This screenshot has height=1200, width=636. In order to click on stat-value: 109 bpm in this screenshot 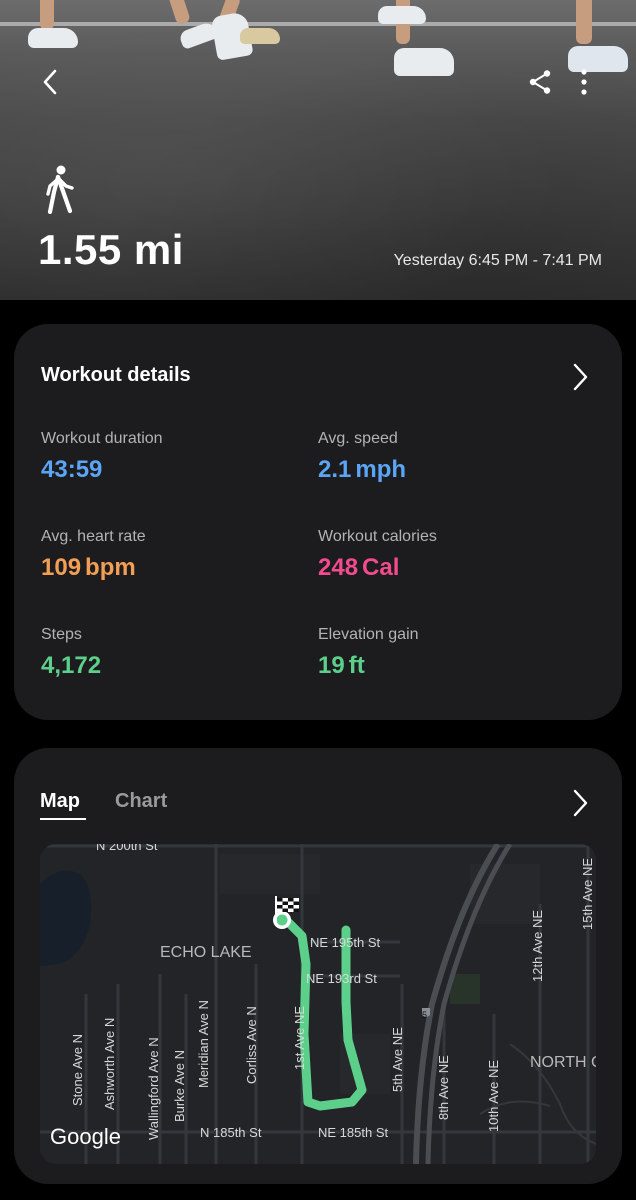, I will do `click(88, 567)`.